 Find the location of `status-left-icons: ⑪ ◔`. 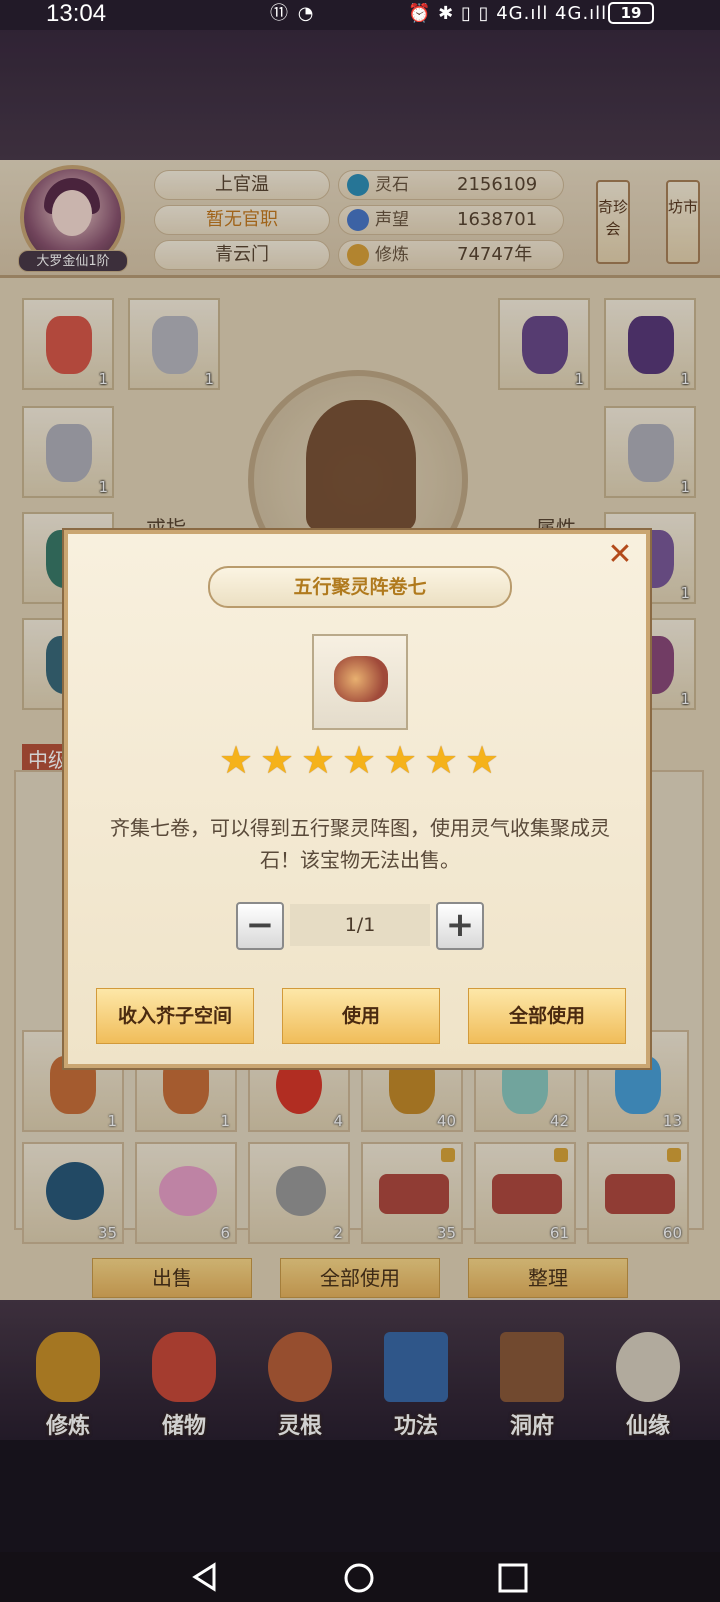

status-left-icons: ⑪ ◔ is located at coordinates (293, 13).